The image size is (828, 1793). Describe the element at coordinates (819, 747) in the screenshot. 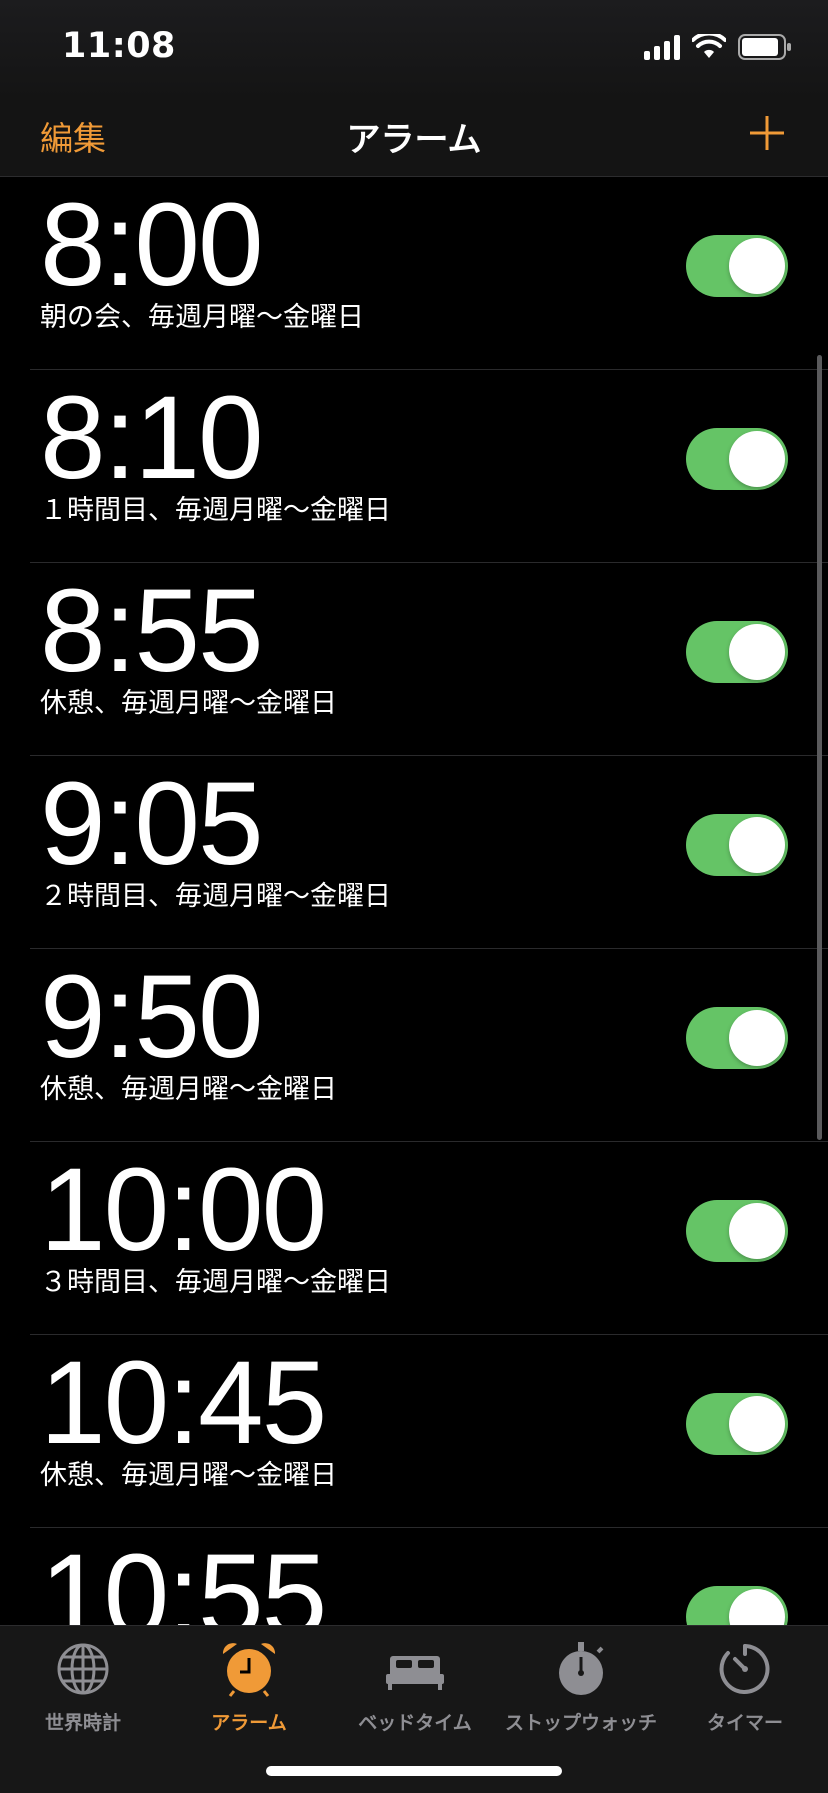

I see `scrollbar` at that location.